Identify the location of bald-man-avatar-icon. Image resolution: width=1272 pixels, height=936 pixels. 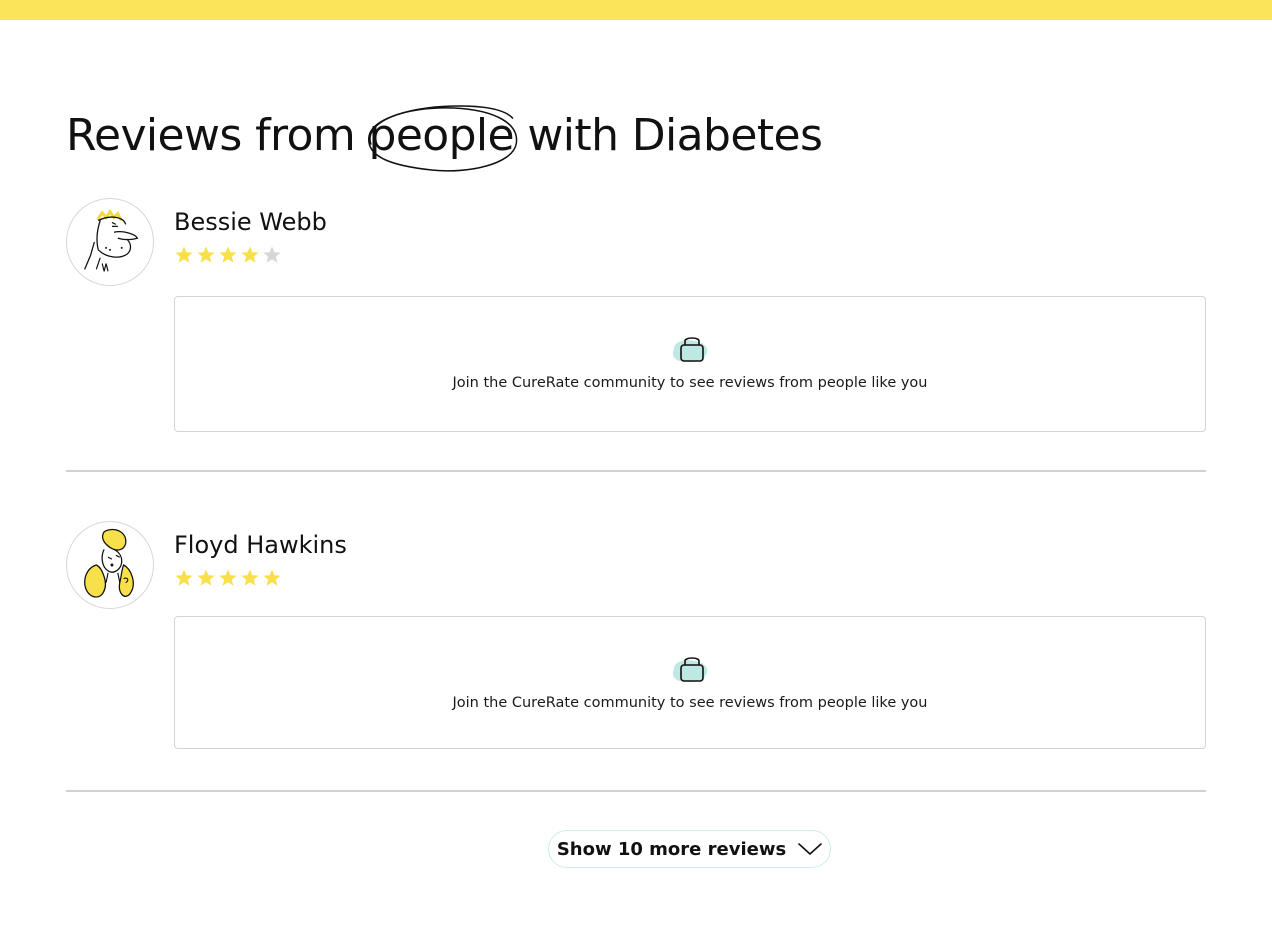
(111, 240).